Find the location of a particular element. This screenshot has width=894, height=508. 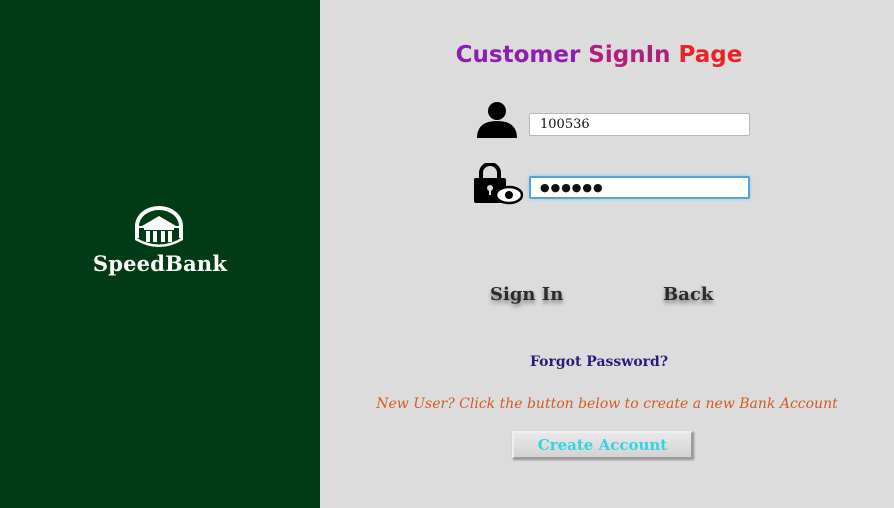

back-button: Back is located at coordinates (688, 294).